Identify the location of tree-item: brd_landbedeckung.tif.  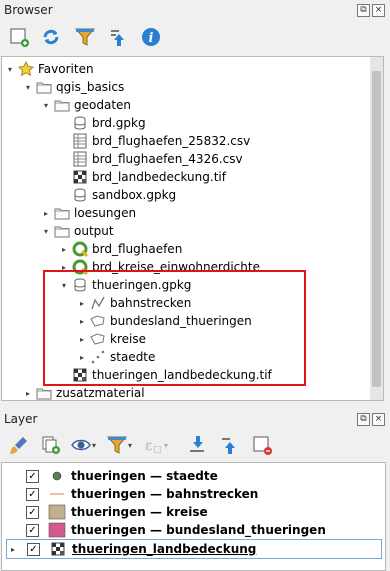
(142, 177).